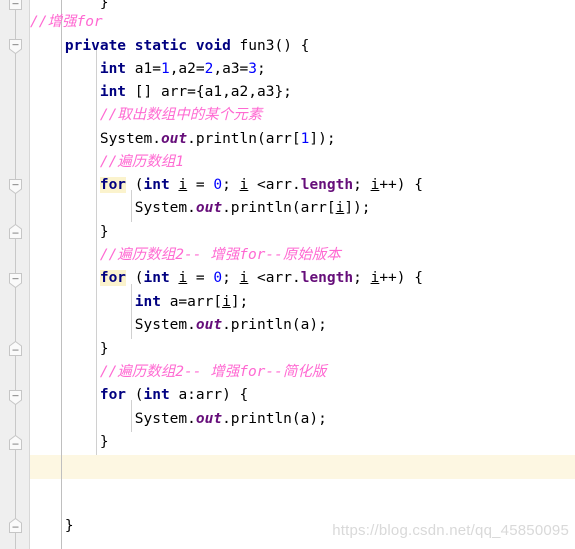 The image size is (575, 549). I want to click on code-line-println-a1: System.out.println(a);, so click(302, 325).